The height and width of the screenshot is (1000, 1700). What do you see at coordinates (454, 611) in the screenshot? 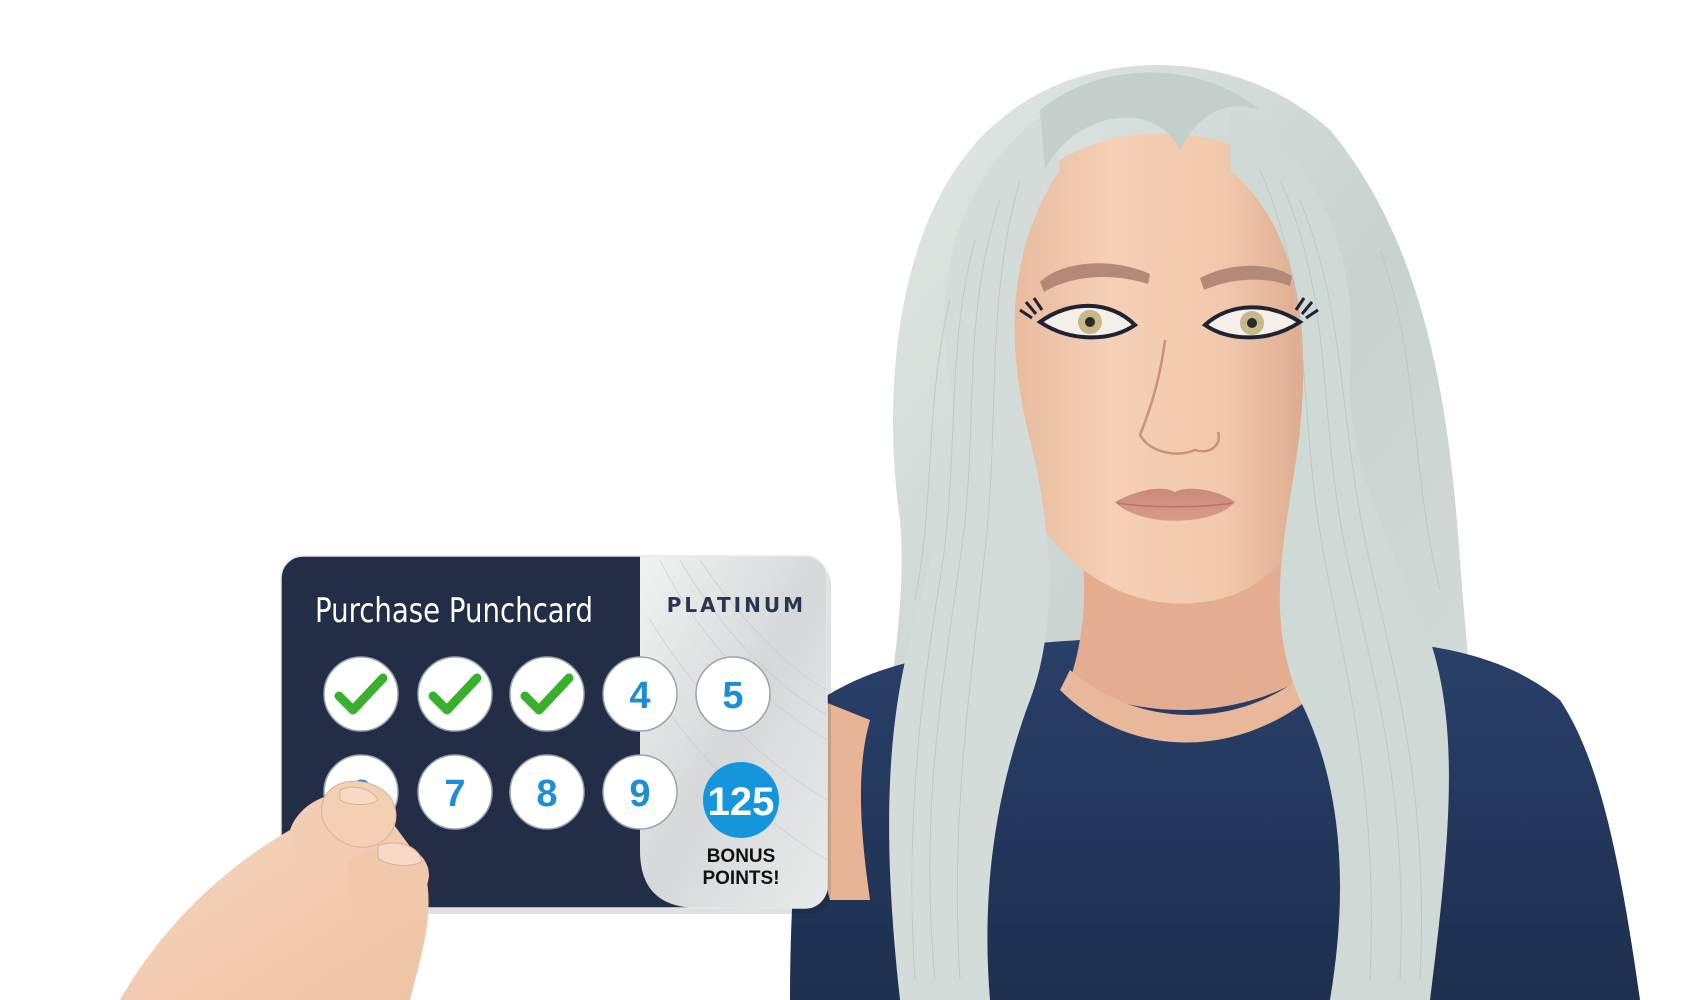
I see `punchcard-title: Purchase Punchcard` at bounding box center [454, 611].